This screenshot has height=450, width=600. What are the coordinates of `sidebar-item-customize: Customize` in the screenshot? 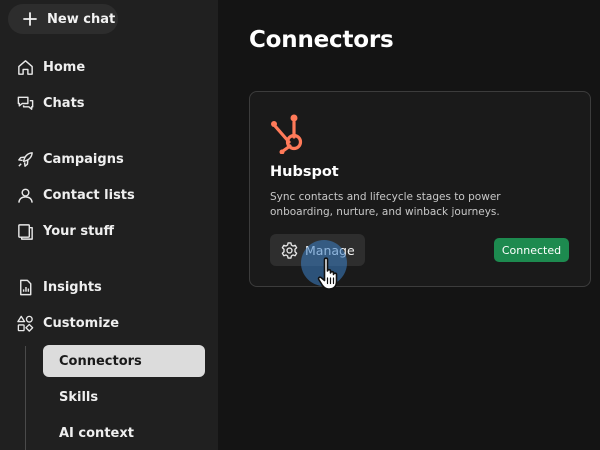 It's located at (67, 323).